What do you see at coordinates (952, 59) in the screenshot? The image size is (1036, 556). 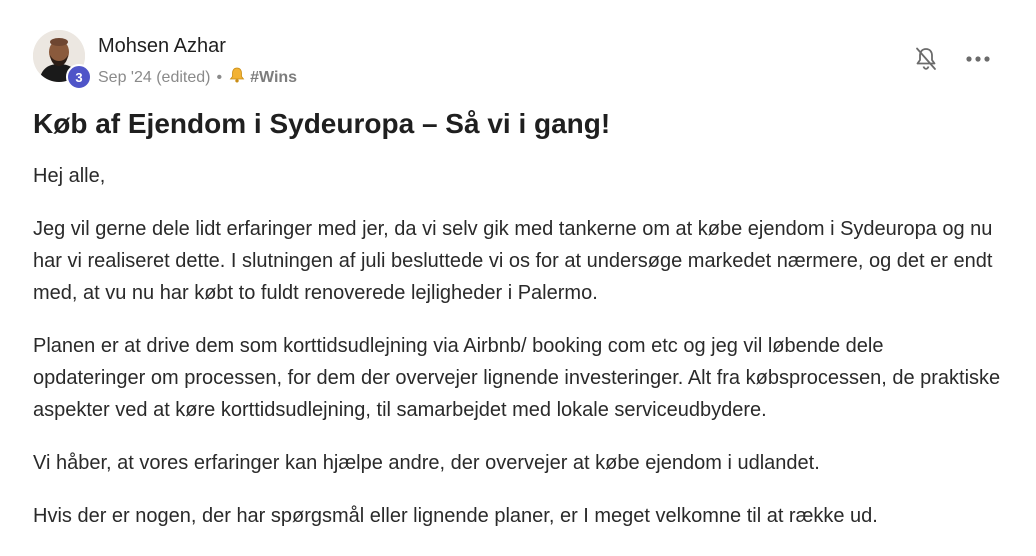 I see `post-actions` at bounding box center [952, 59].